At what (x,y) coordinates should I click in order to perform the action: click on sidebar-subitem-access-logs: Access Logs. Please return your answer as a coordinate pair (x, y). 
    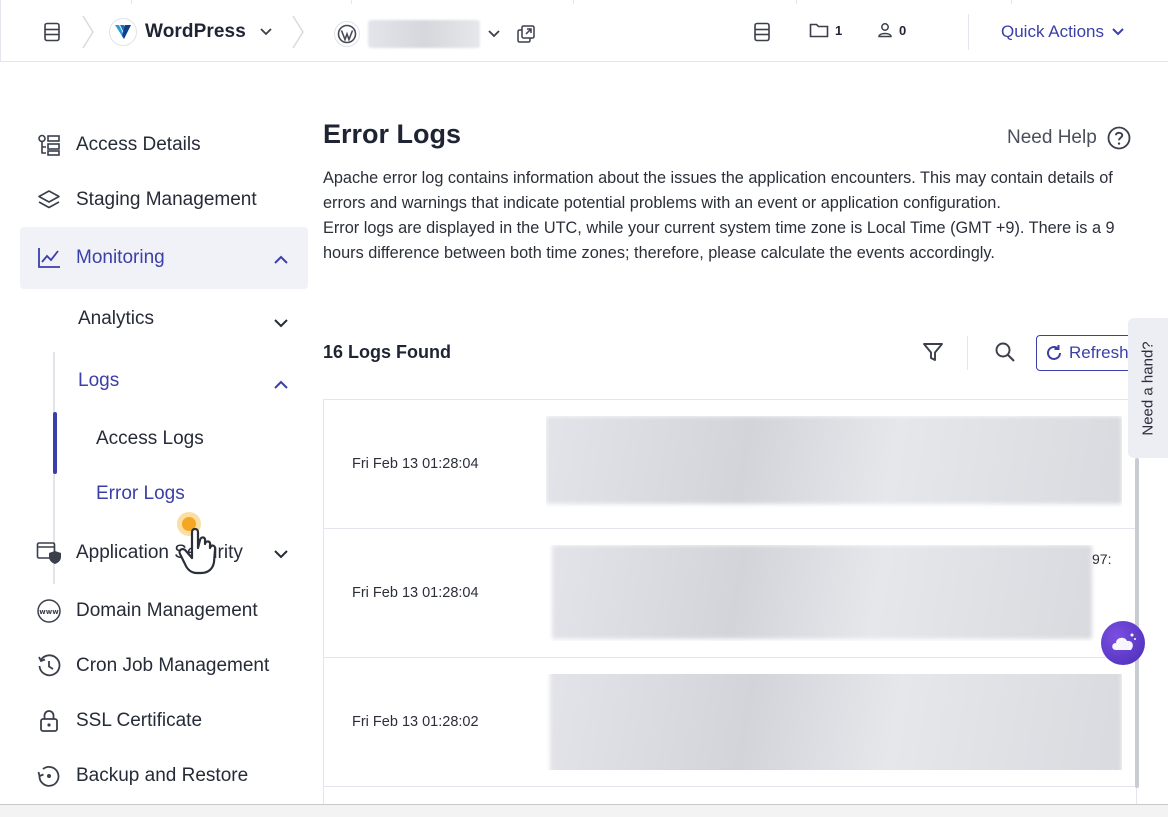
    Looking at the image, I should click on (150, 439).